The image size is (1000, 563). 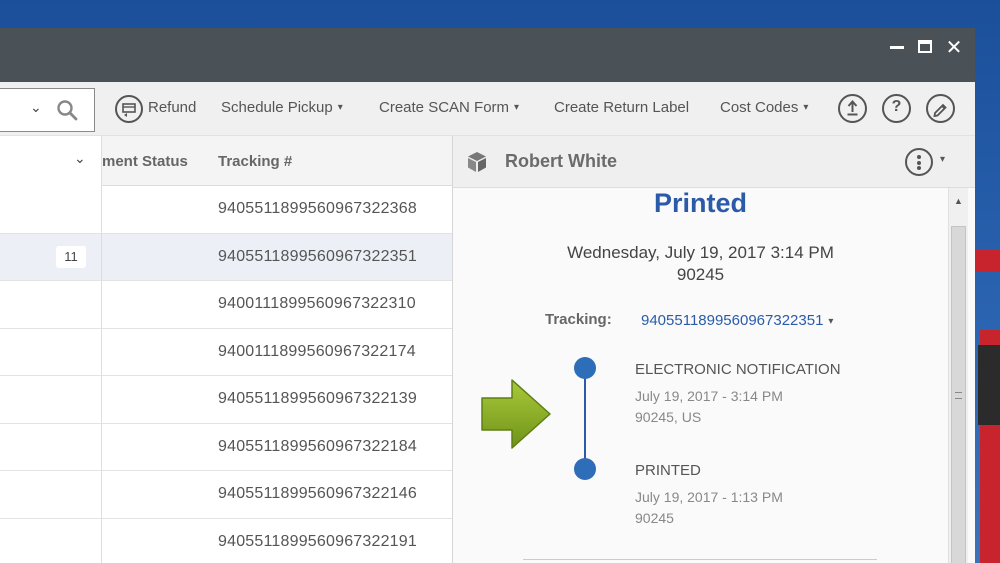 What do you see at coordinates (277, 107) in the screenshot?
I see `schedule-pickup-label: Schedule Pickup` at bounding box center [277, 107].